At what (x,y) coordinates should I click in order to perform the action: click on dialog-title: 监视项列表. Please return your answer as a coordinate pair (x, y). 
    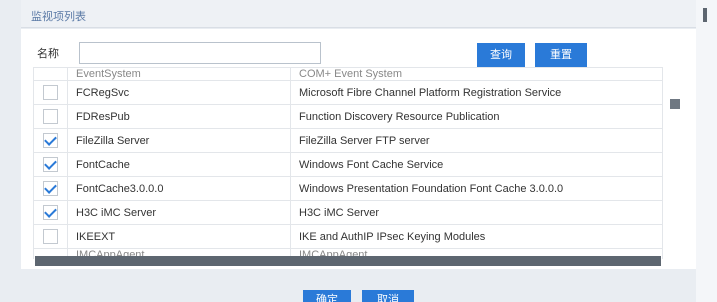
    Looking at the image, I should click on (58, 16).